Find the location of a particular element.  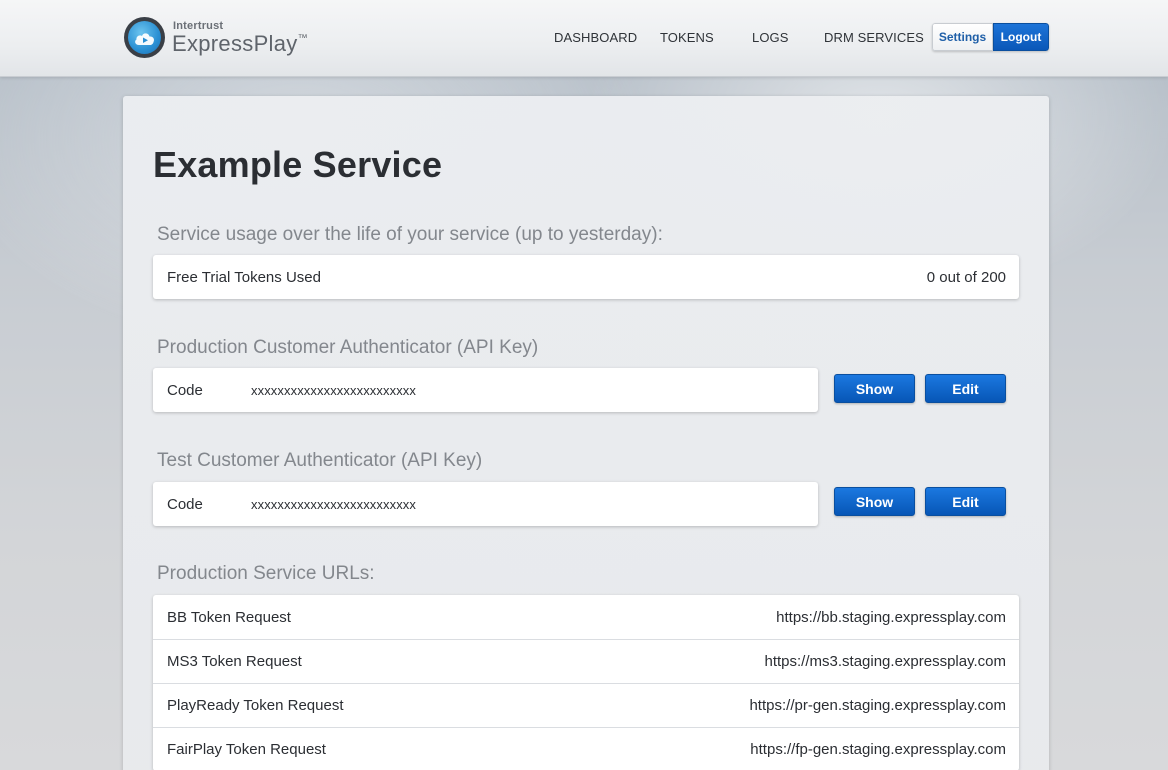

prod-auth-code-value: xxxxxxxxxxxxxxxxxxxxxxxxx is located at coordinates (333, 390).